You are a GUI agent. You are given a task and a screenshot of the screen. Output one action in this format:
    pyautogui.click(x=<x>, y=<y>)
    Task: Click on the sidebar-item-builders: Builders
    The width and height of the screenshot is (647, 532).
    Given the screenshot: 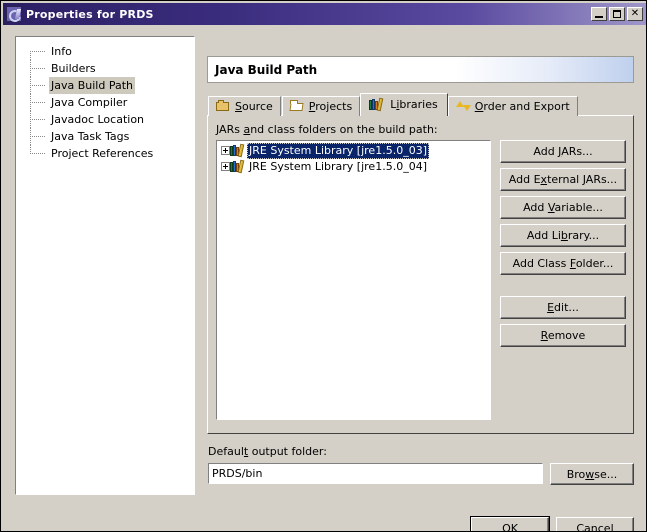 What is the action you would take?
    pyautogui.click(x=105, y=68)
    